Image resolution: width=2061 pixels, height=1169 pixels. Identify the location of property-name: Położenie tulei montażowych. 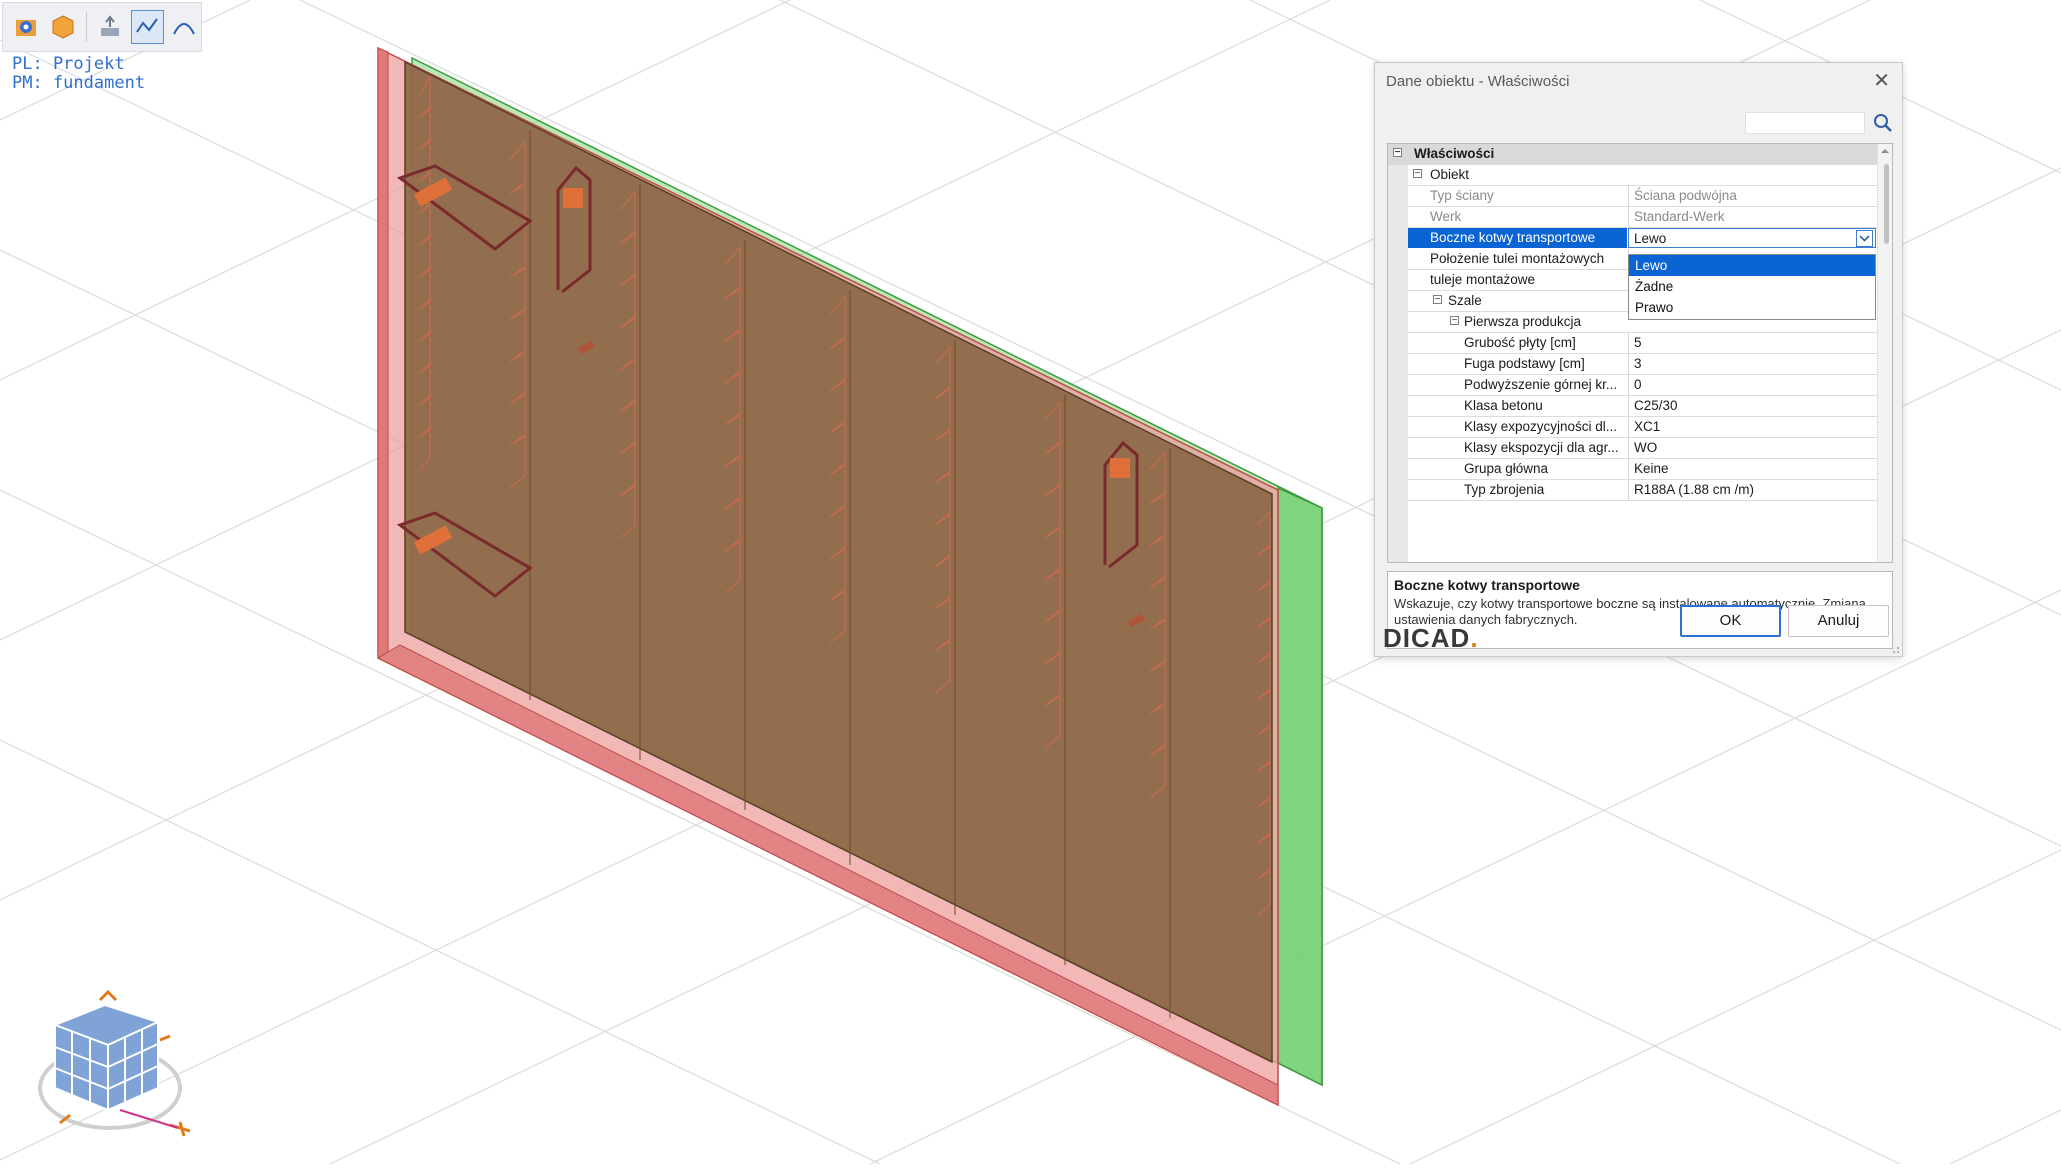
(1517, 258).